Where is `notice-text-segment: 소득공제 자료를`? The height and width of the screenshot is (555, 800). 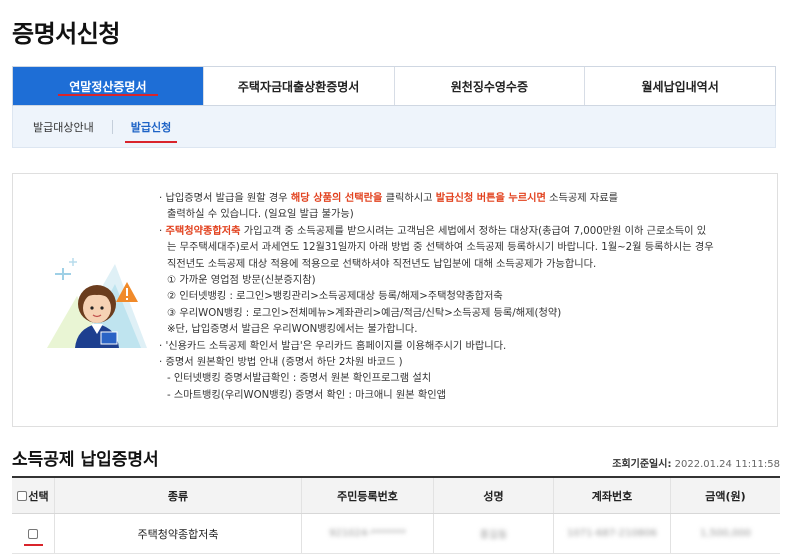
notice-text-segment: 소득공제 자료를 is located at coordinates (581, 198).